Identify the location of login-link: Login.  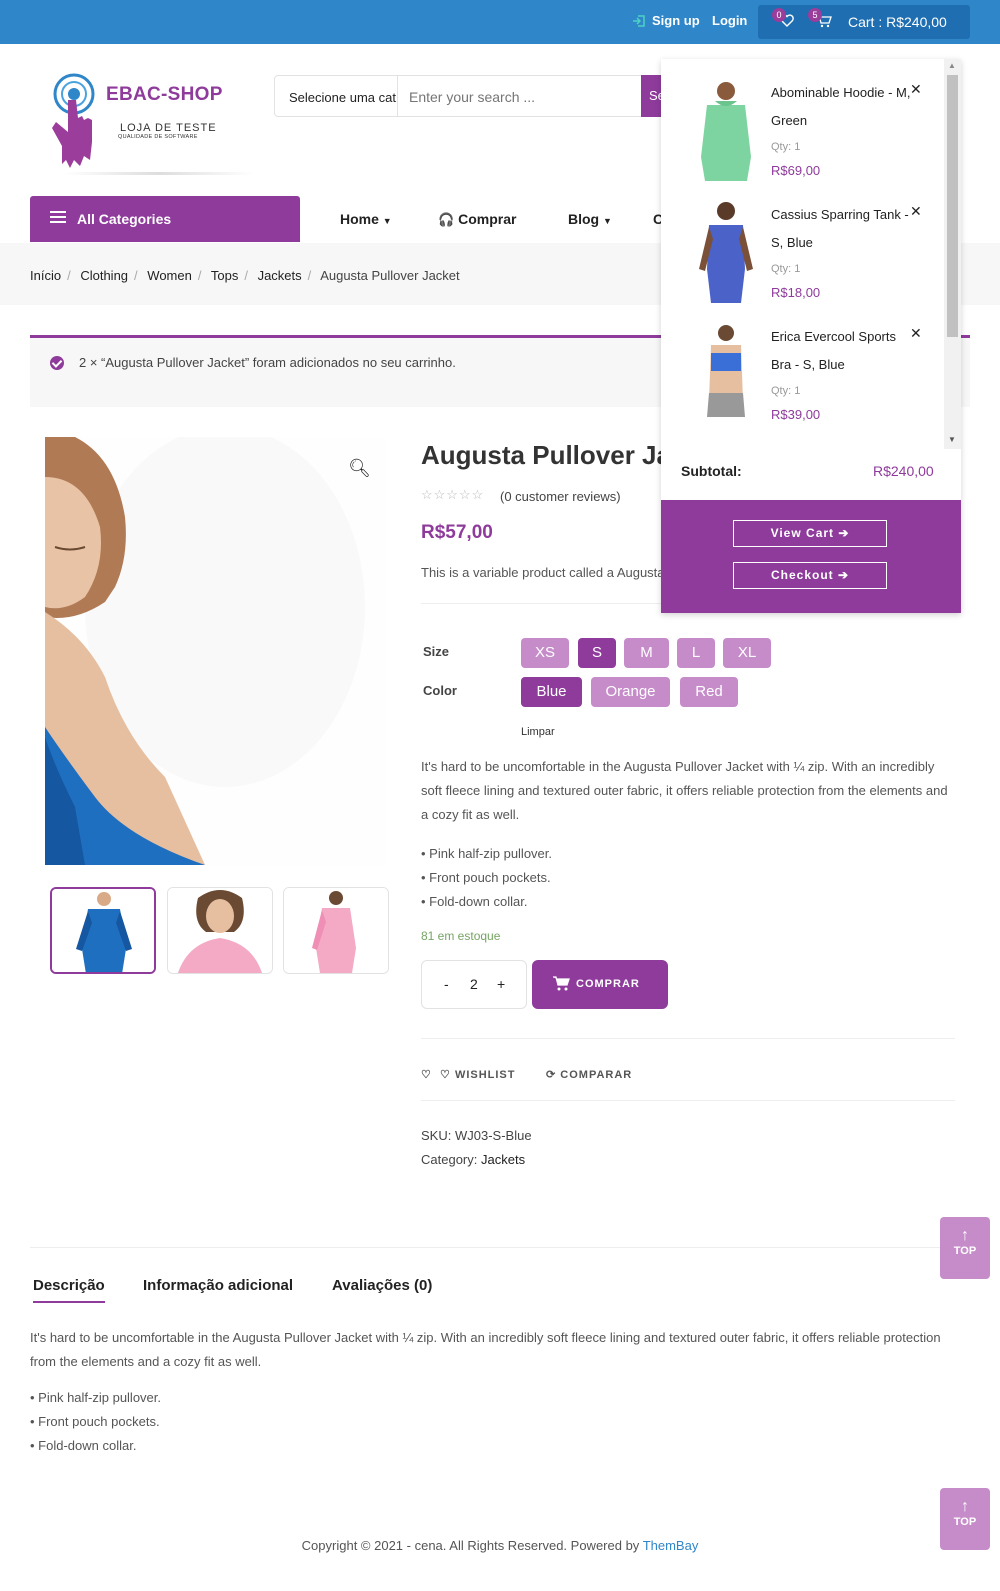
(729, 20).